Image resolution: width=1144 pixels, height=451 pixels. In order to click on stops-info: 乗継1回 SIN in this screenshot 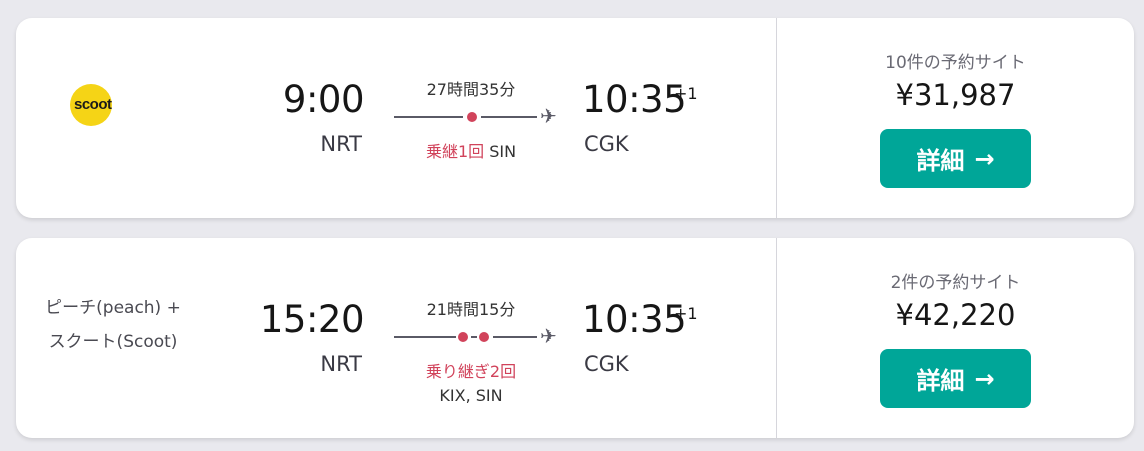, I will do `click(471, 150)`.